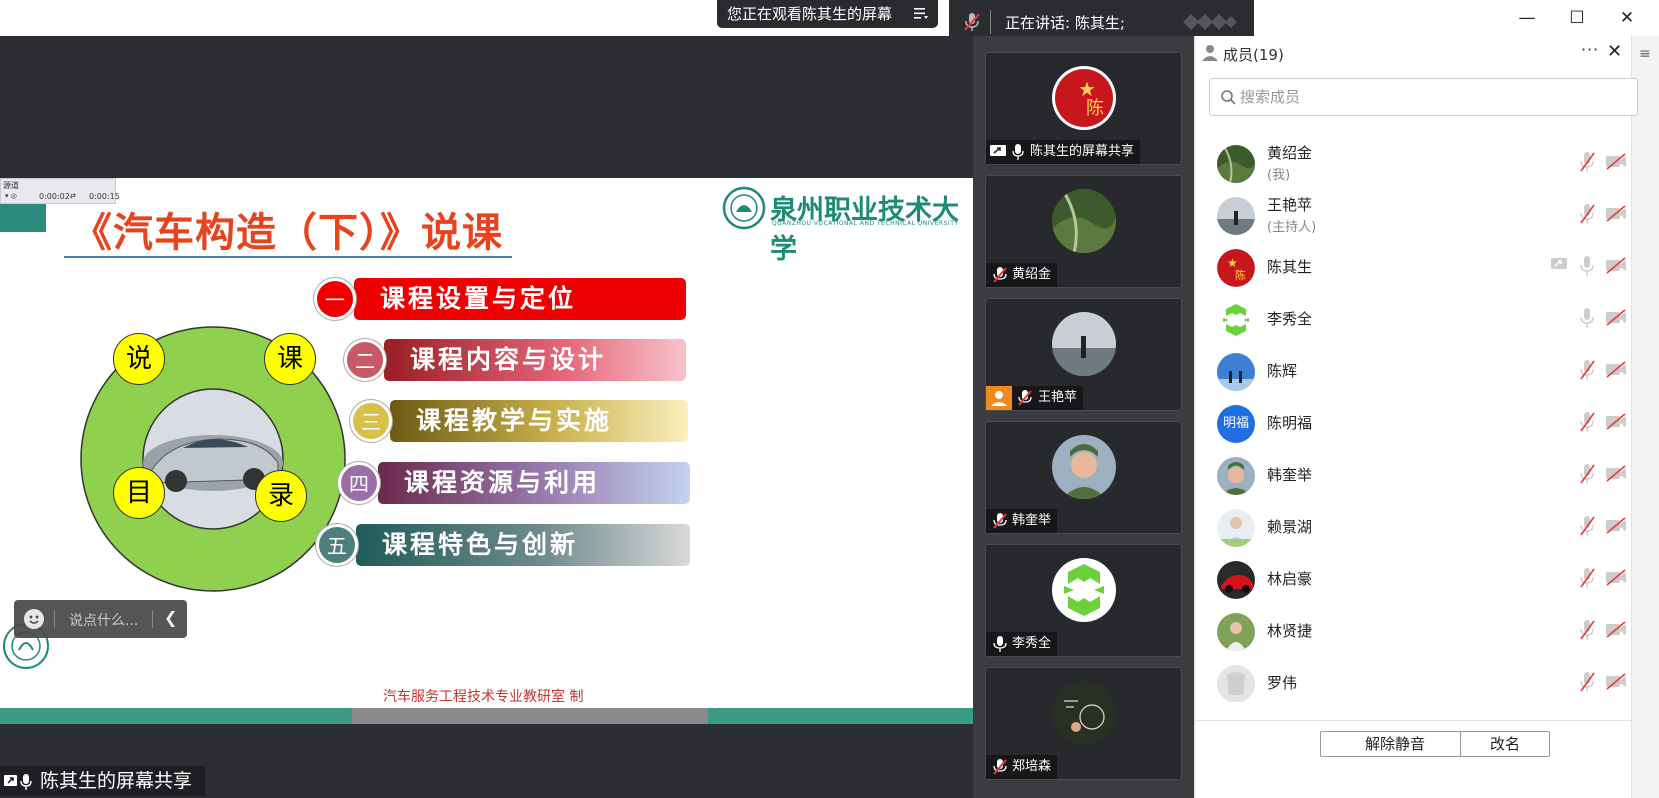  What do you see at coordinates (34, 619) in the screenshot?
I see `emoji-icon` at bounding box center [34, 619].